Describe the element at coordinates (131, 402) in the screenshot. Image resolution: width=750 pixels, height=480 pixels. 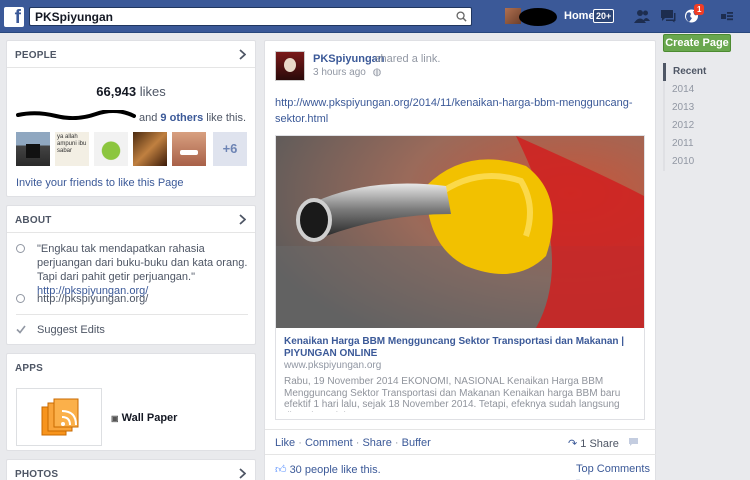
I see `apps-panel: APPS ▣ Wall Paper` at that location.